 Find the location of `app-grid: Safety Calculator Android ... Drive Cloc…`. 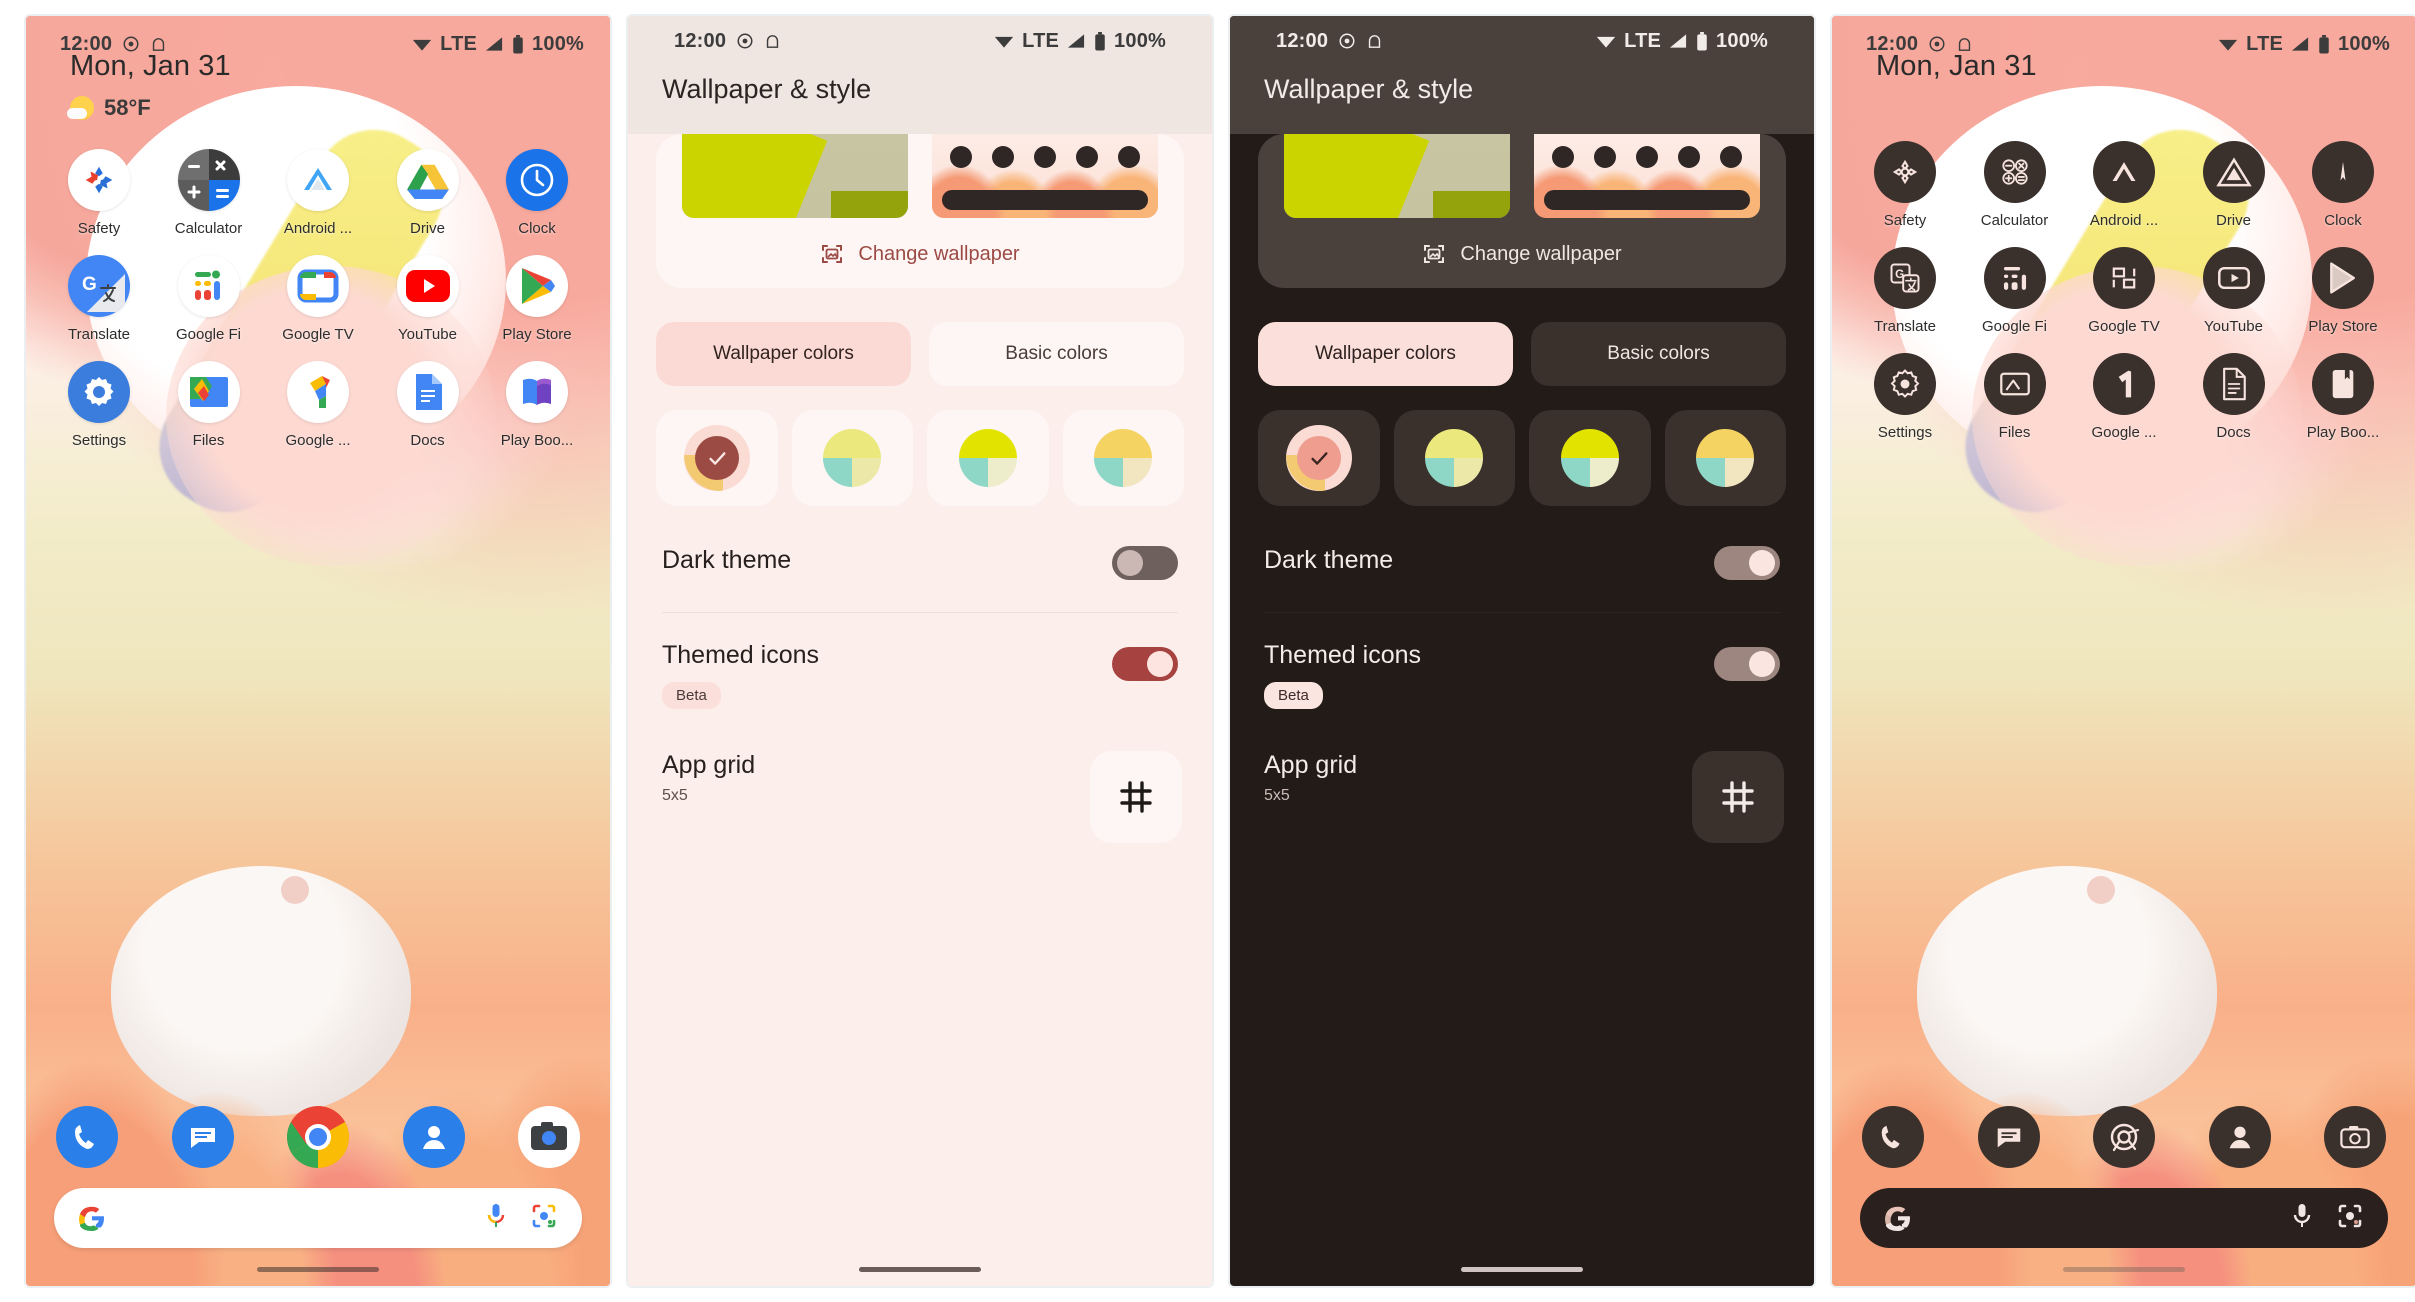

app-grid: Safety Calculator Android ... Drive Cloc… is located at coordinates (2123, 291).